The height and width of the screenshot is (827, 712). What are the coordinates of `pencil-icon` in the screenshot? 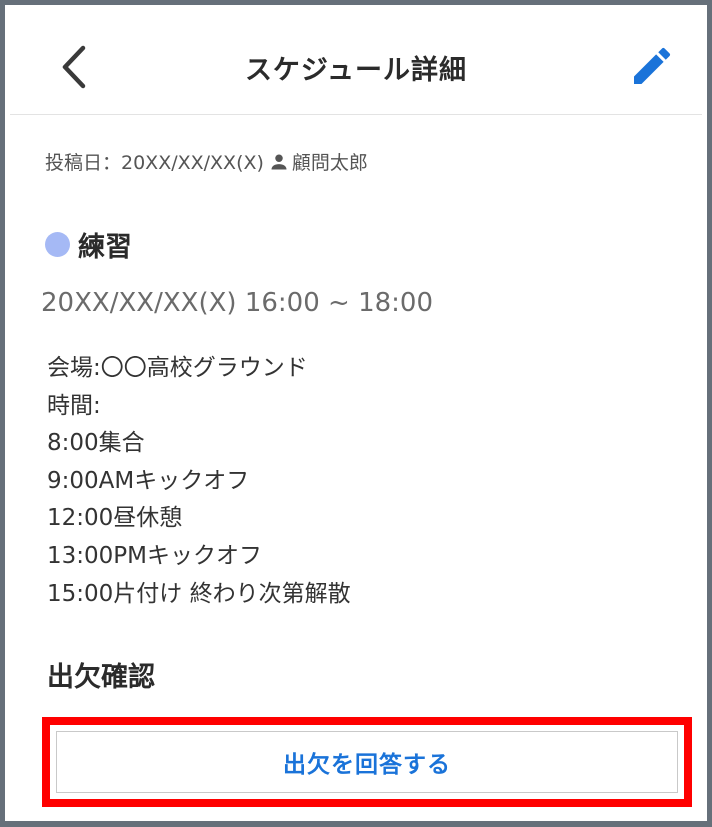 It's located at (652, 65).